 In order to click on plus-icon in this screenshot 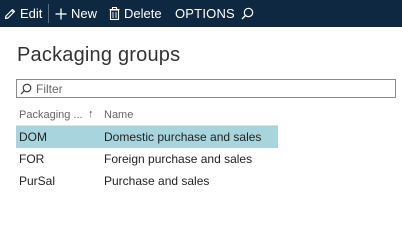, I will do `click(61, 14)`.